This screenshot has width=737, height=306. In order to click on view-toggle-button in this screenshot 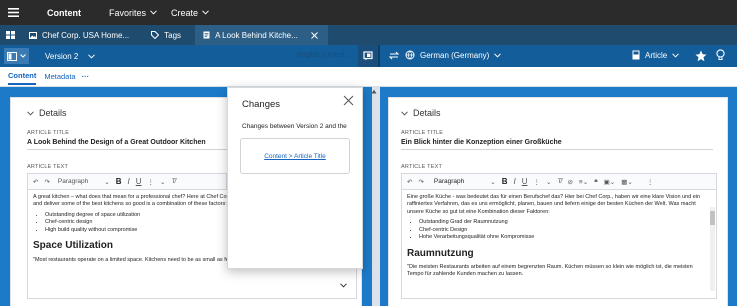, I will do `click(16, 56)`.